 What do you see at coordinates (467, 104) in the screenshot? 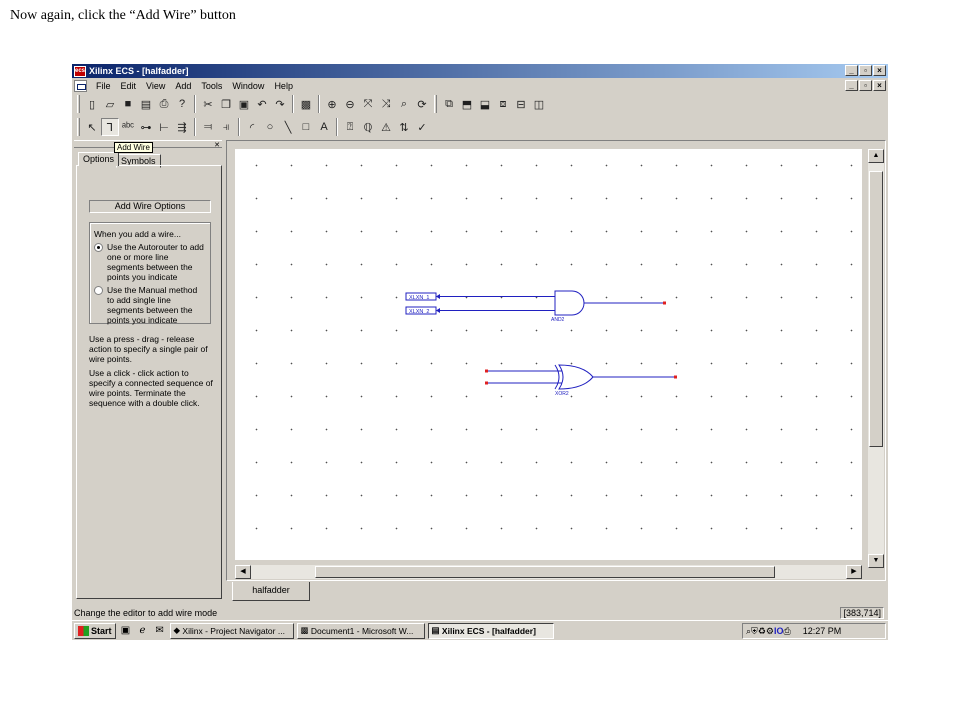
I see `pop-up-icon: ⬒` at bounding box center [467, 104].